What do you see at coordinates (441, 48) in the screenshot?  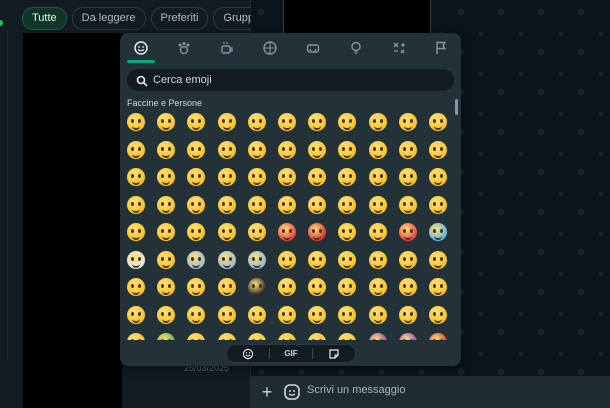 I see `flag-icon` at bounding box center [441, 48].